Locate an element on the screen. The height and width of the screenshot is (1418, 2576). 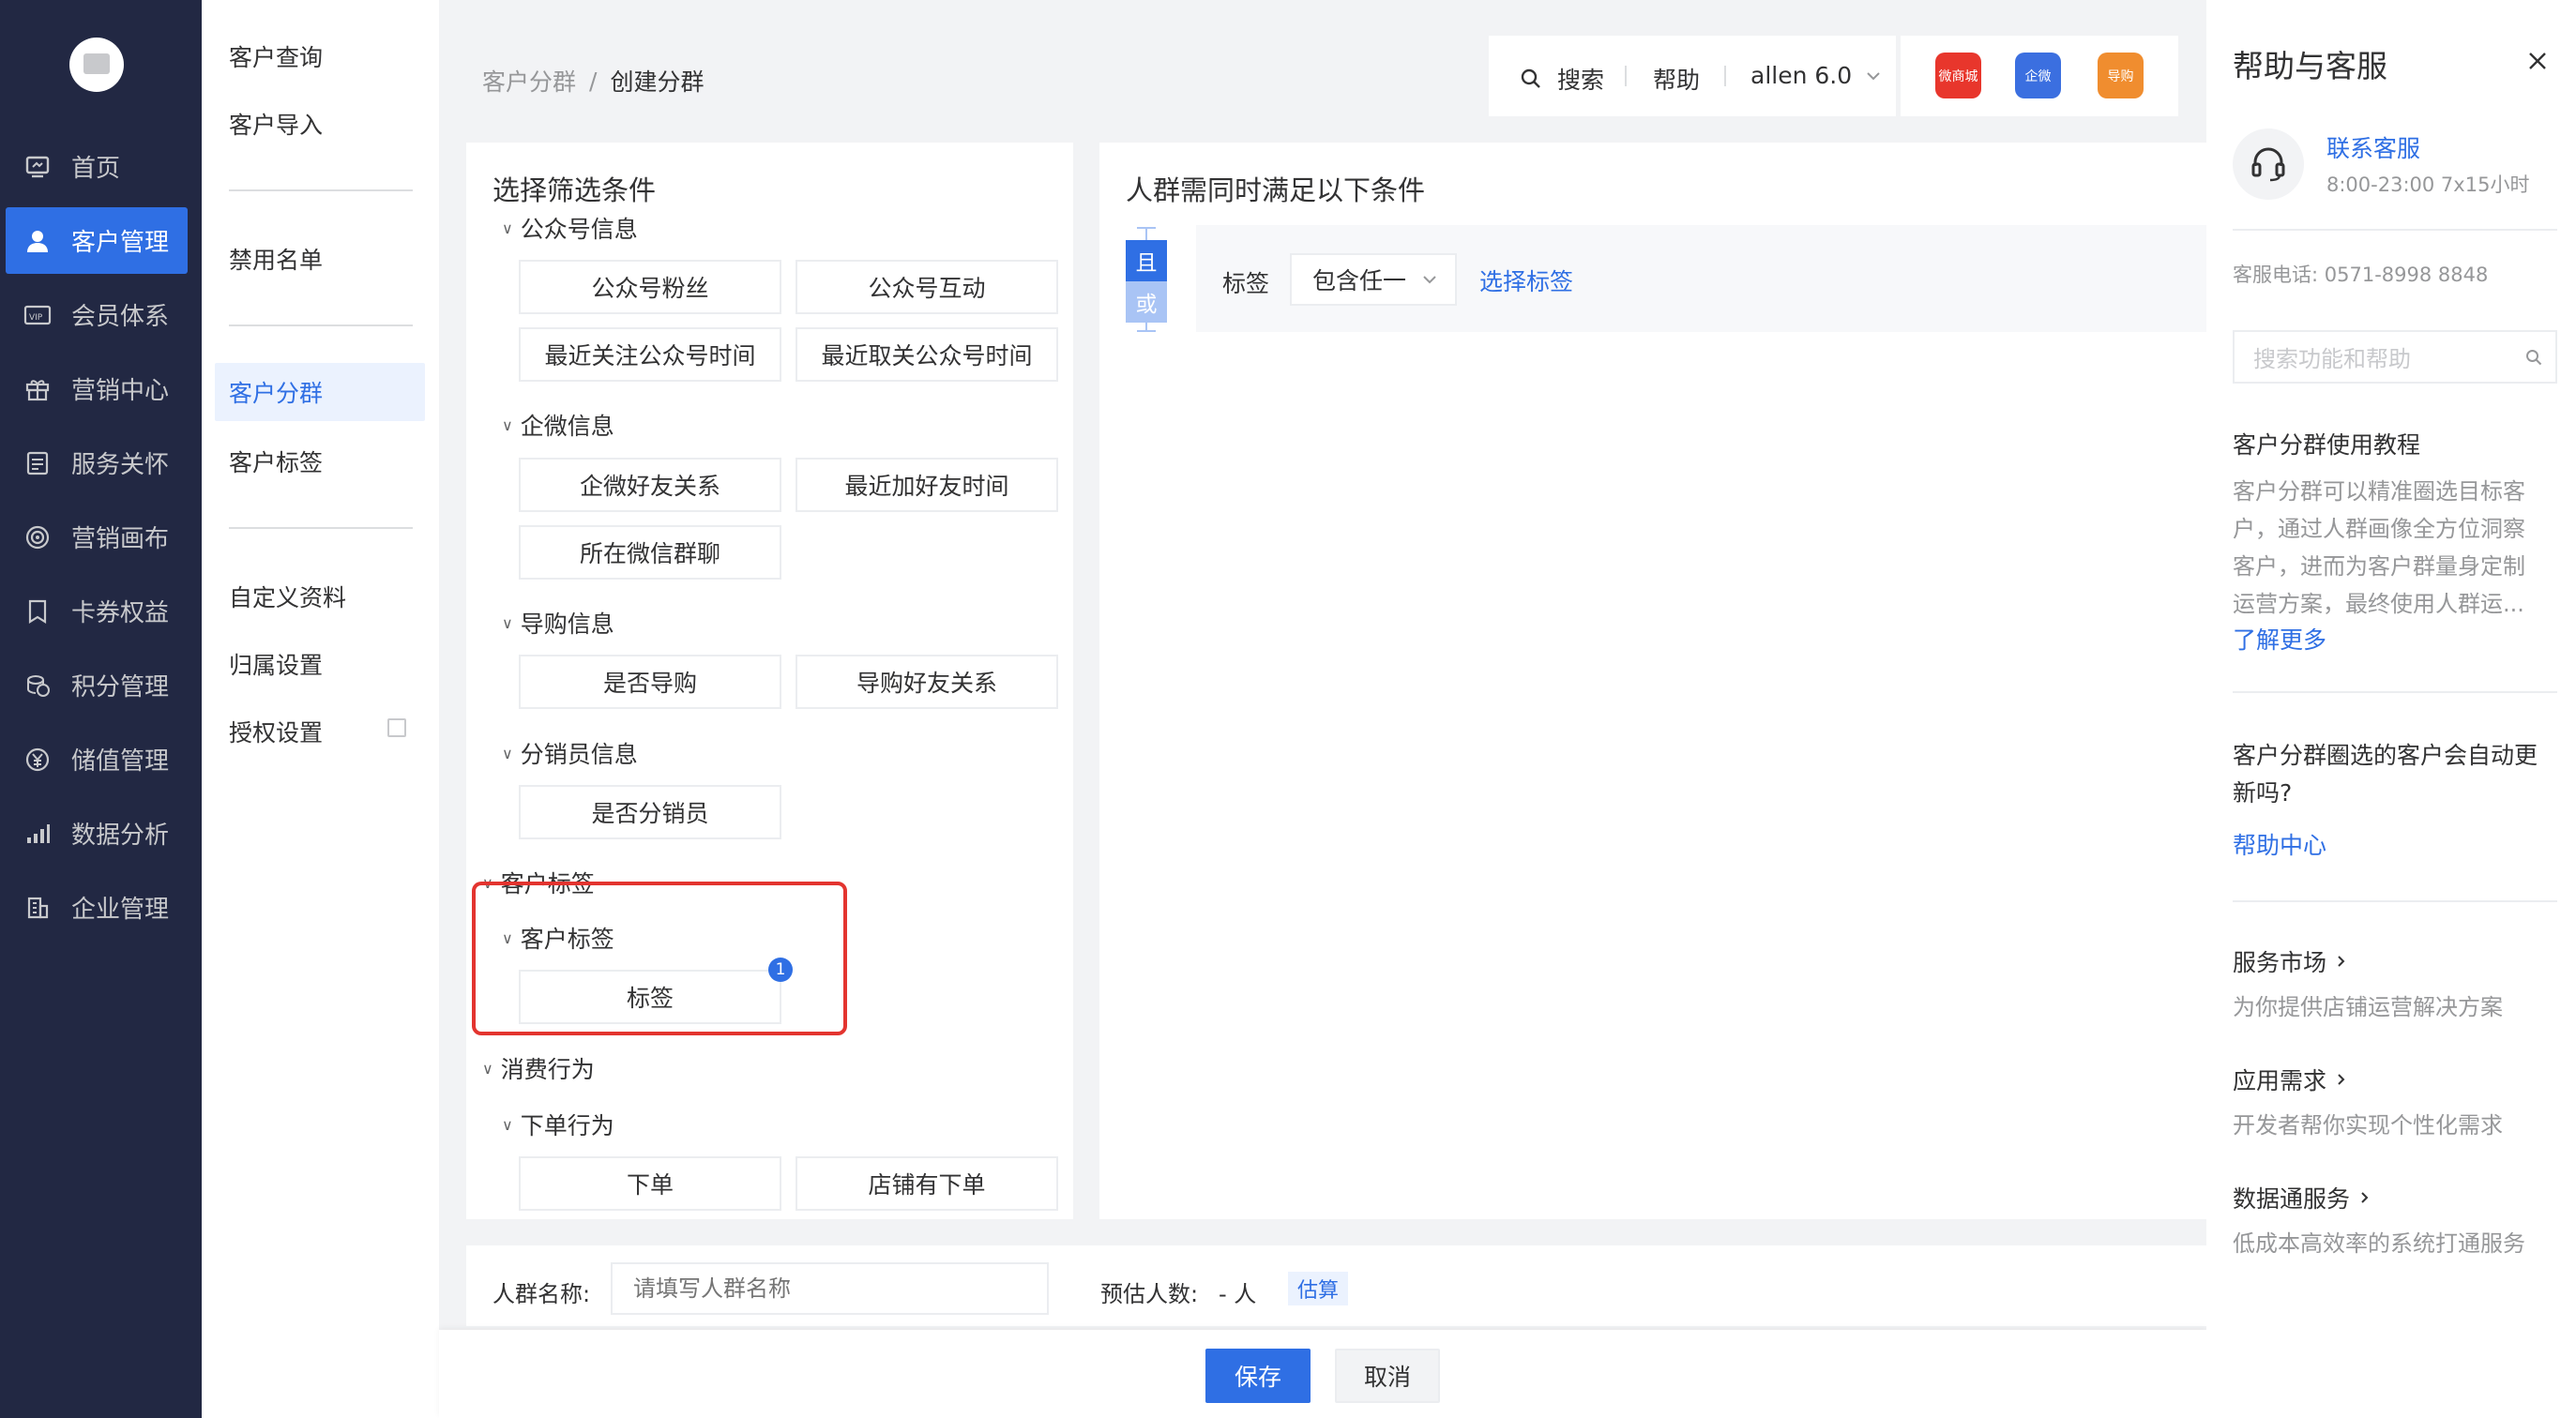
subnav-item-blocklist: 禁用名单 is located at coordinates (276, 259).